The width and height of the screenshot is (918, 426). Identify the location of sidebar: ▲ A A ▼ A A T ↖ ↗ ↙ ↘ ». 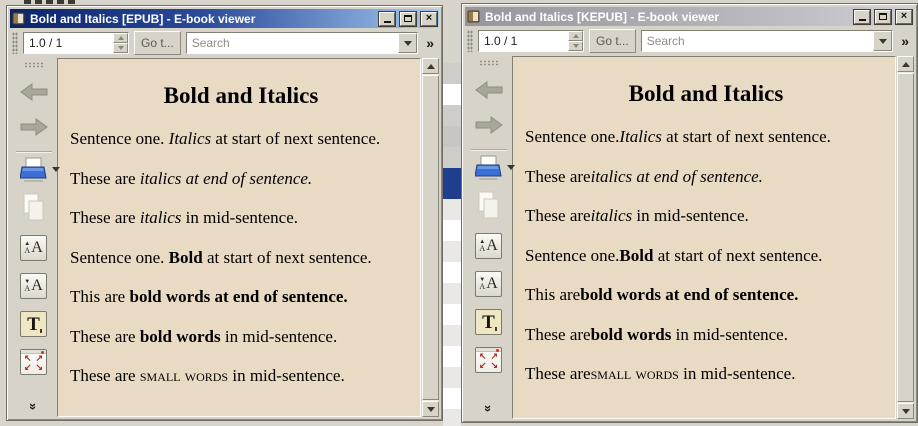
(490, 237).